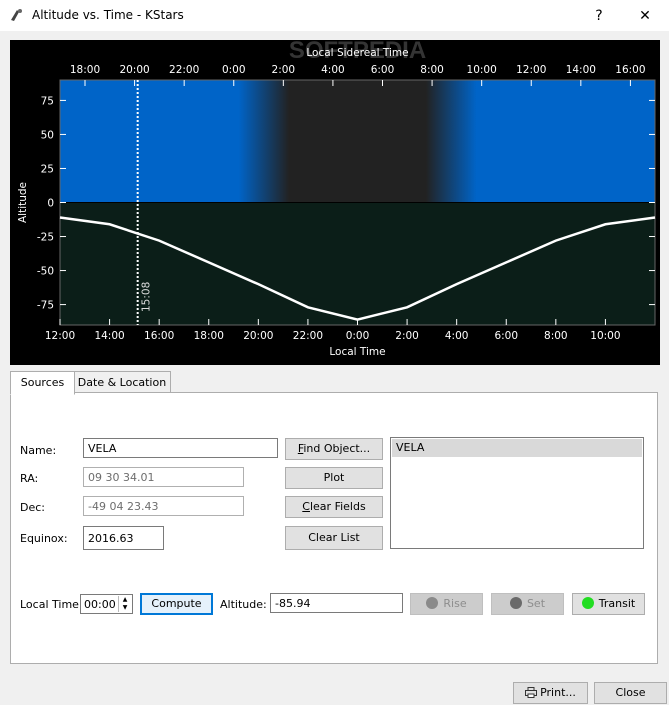 The height and width of the screenshot is (705, 669). What do you see at coordinates (334, 538) in the screenshot?
I see `clear-list-button: Clear List` at bounding box center [334, 538].